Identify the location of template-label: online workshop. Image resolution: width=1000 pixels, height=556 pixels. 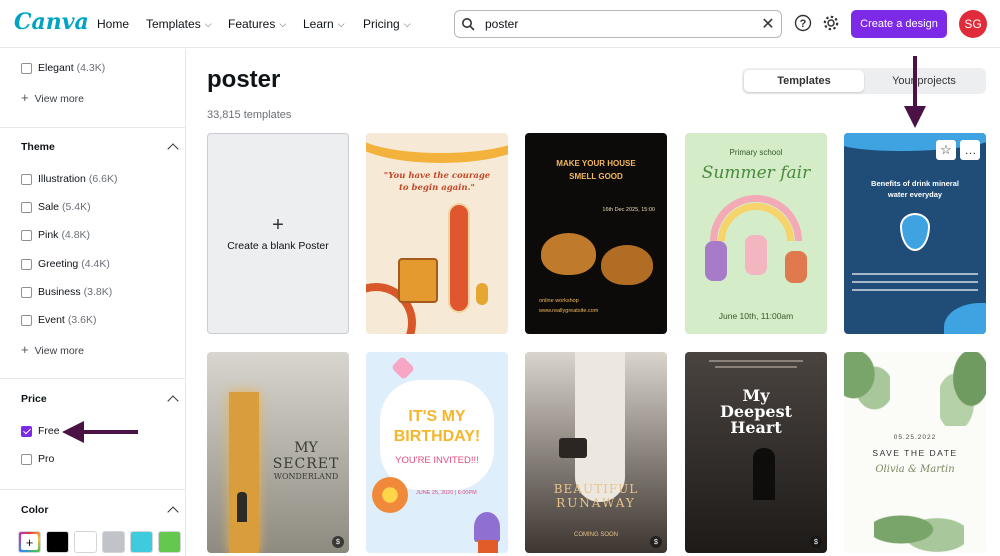
(559, 301).